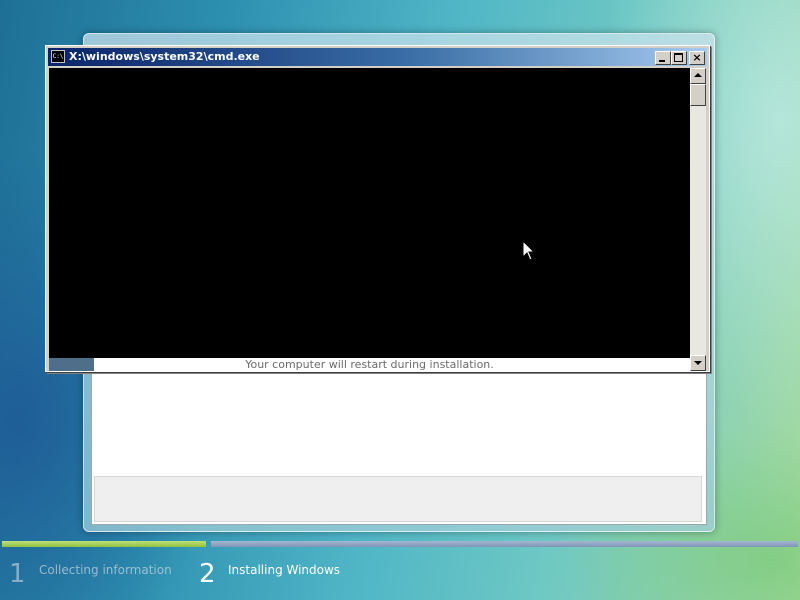 The width and height of the screenshot is (800, 600). Describe the element at coordinates (698, 95) in the screenshot. I see `scrollbar-thumb` at that location.